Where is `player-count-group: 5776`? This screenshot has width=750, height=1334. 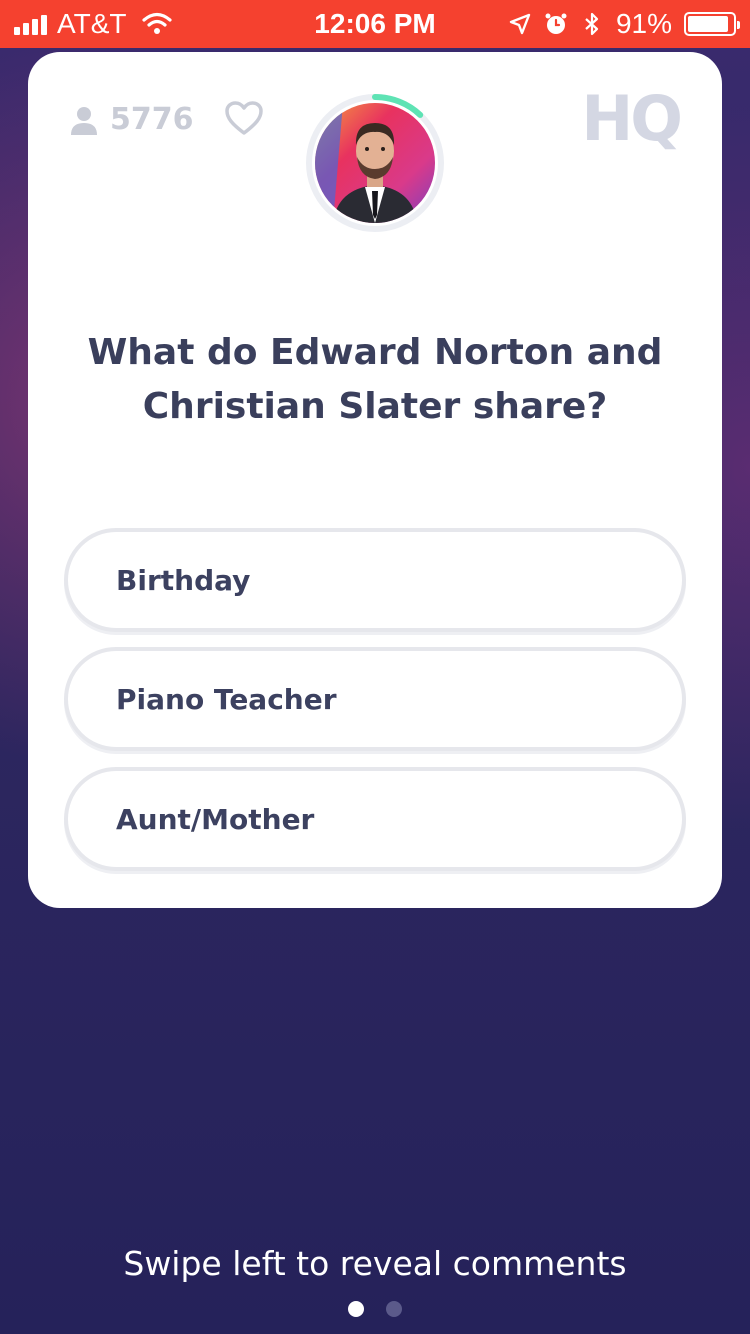 player-count-group: 5776 is located at coordinates (132, 119).